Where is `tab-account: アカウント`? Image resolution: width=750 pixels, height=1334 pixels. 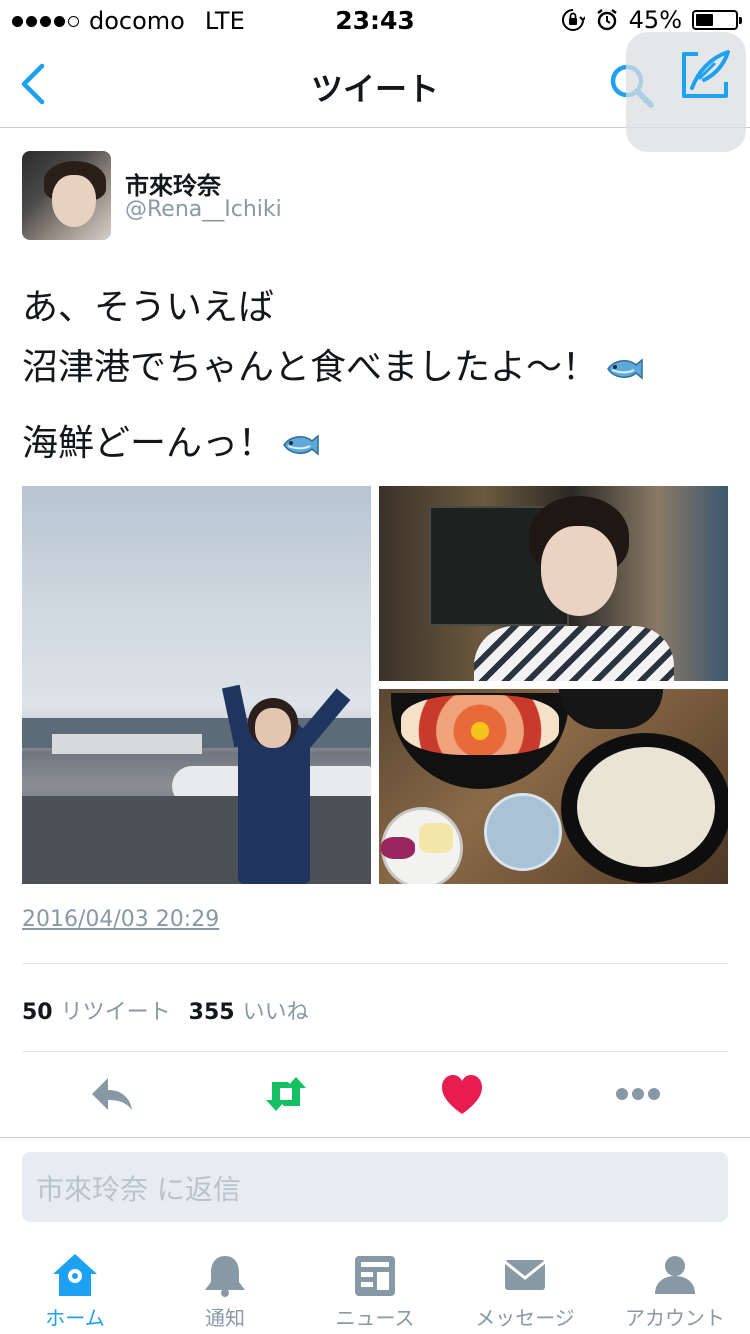 tab-account: アカウント is located at coordinates (675, 1293).